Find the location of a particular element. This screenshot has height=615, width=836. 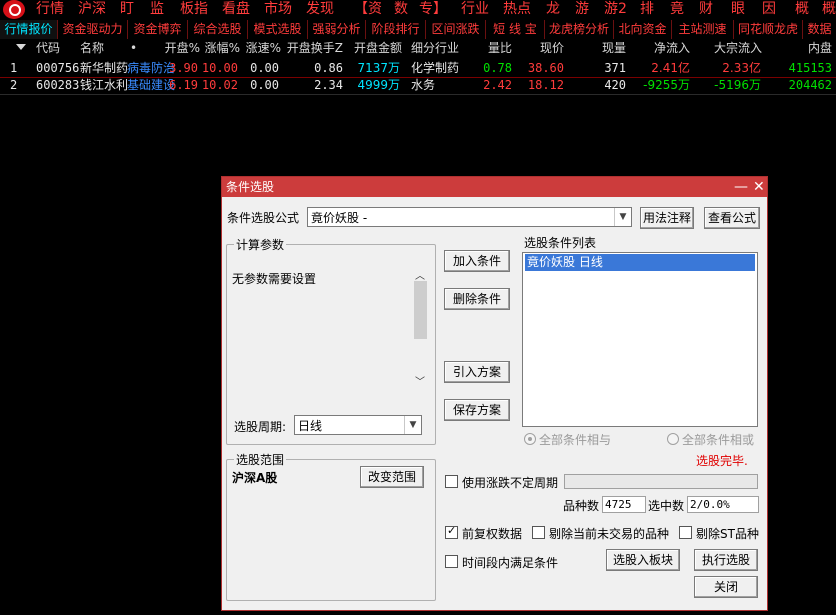

change-range-button: 改变范围 is located at coordinates (392, 477).